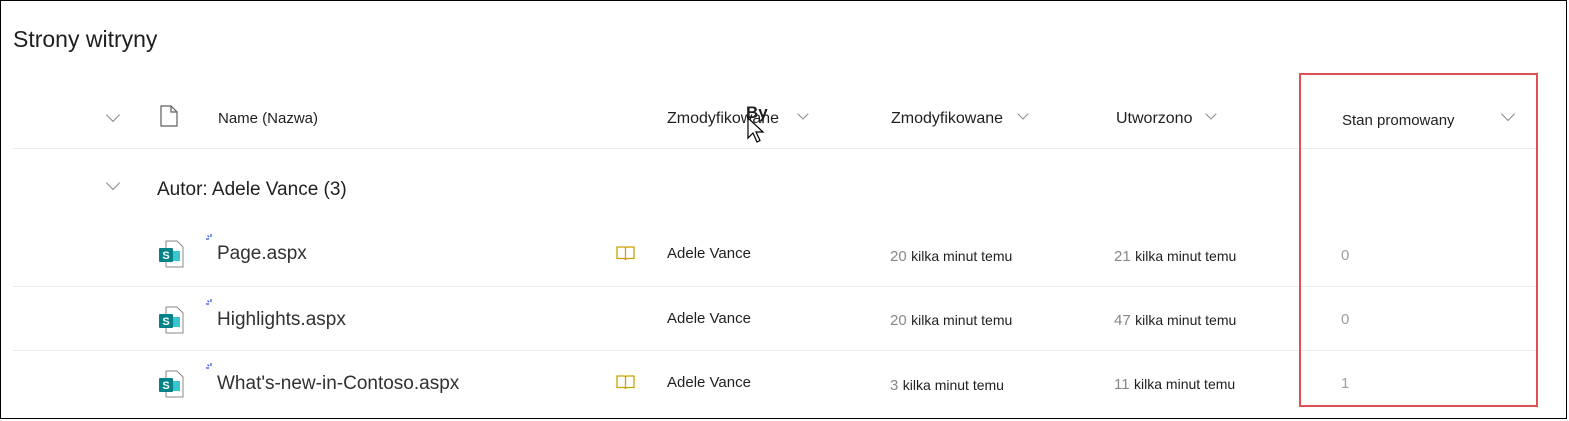  I want to click on group-header: Autor: Adele Vance (3), so click(252, 189).